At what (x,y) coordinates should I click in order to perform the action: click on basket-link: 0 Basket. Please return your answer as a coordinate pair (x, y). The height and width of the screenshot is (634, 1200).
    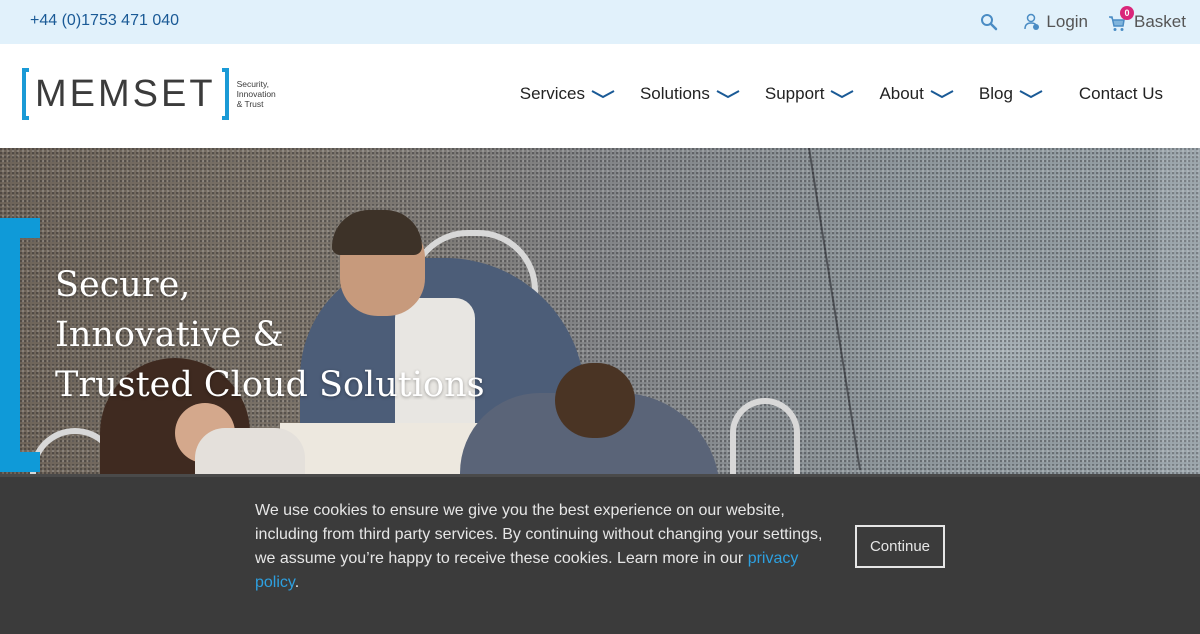
    Looking at the image, I should click on (1147, 19).